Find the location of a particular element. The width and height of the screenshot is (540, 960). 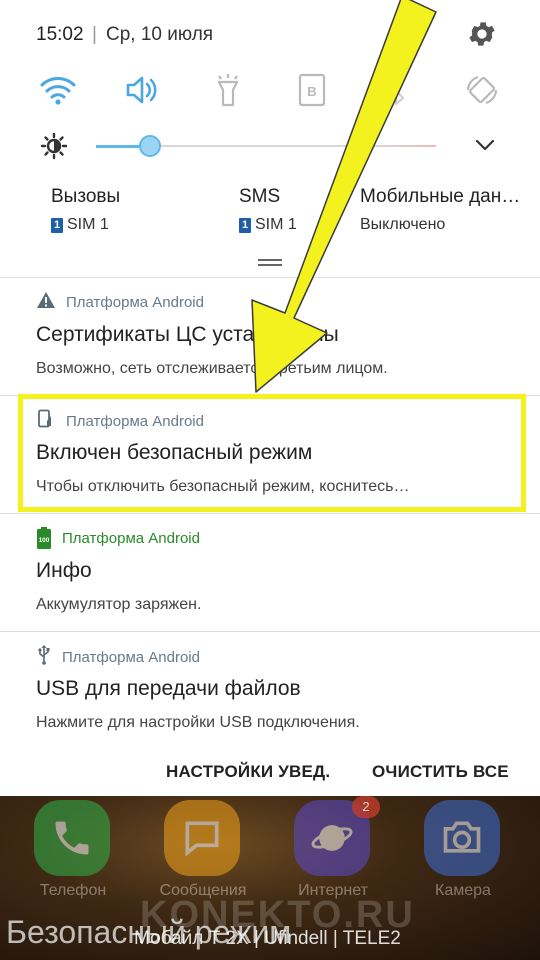

sim-sms-value: SIM 1 is located at coordinates (276, 224).